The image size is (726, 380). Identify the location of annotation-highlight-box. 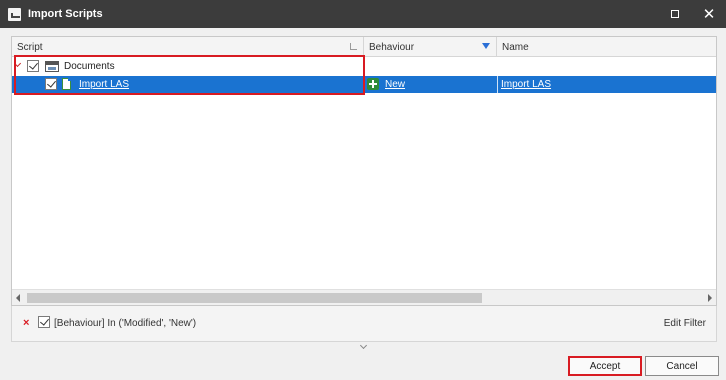
(189, 75).